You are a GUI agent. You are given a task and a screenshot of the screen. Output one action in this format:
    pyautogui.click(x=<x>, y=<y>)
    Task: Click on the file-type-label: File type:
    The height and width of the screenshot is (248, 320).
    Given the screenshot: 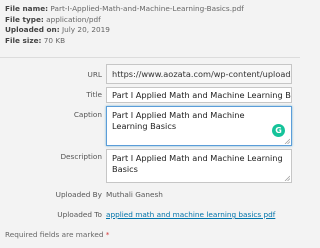 What is the action you would take?
    pyautogui.click(x=24, y=19)
    